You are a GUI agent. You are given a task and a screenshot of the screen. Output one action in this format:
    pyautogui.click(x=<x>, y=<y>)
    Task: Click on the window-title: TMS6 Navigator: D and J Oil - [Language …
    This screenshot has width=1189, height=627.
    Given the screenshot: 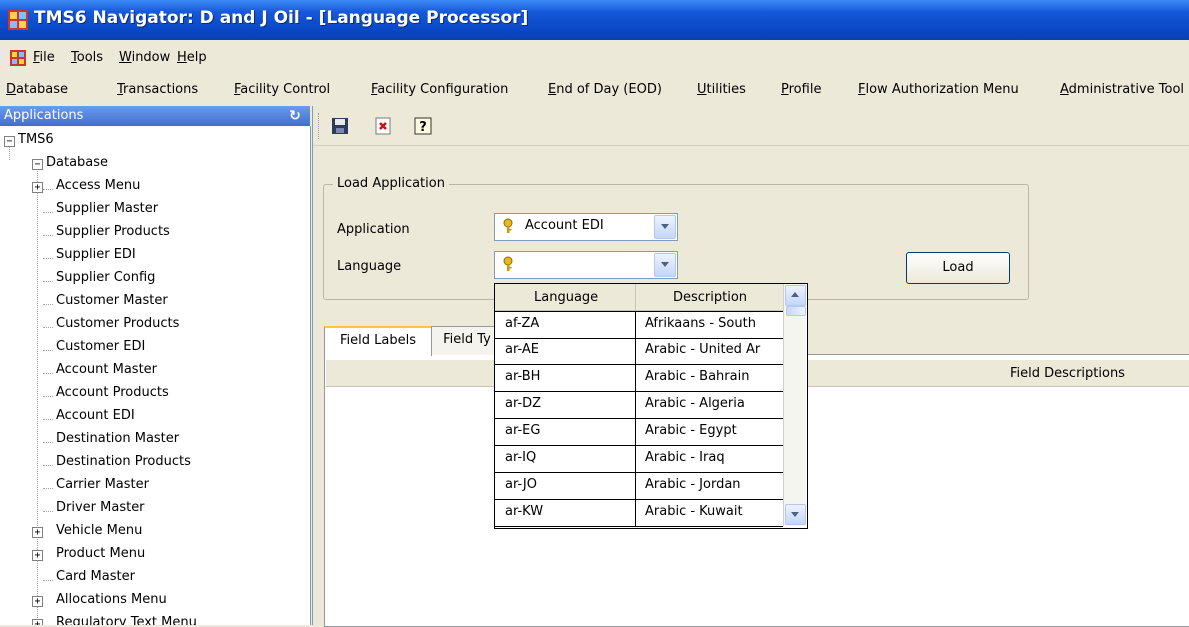 What is the action you would take?
    pyautogui.click(x=281, y=18)
    